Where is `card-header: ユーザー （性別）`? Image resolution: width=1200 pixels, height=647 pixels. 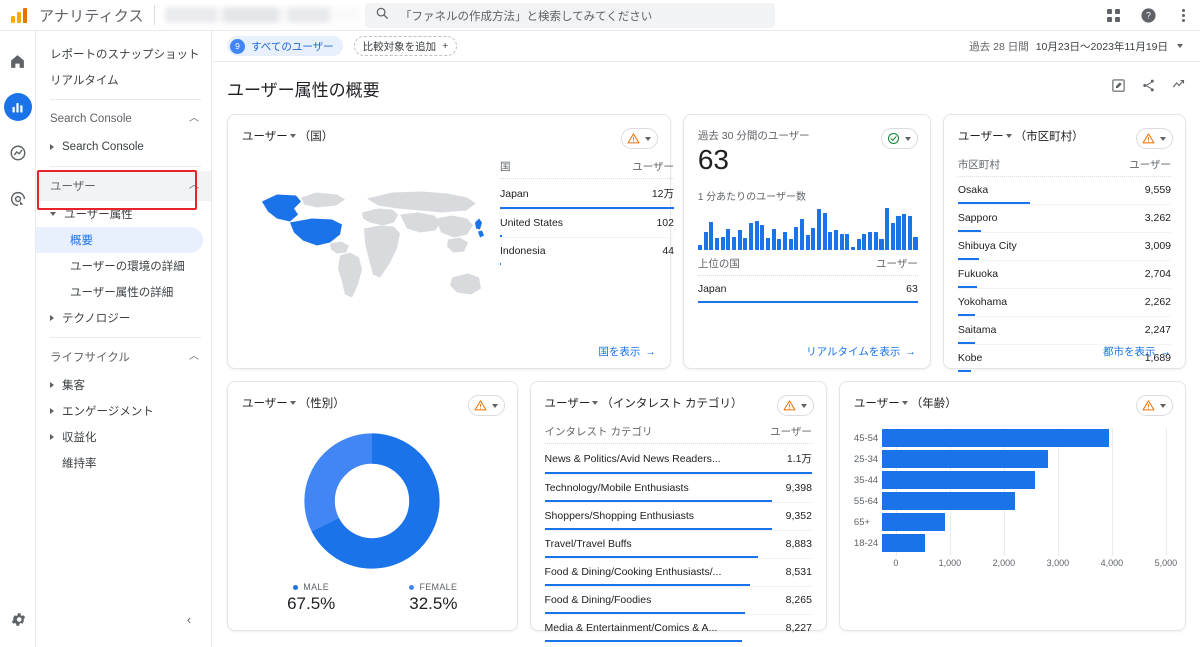 card-header: ユーザー （性別） is located at coordinates (372, 399).